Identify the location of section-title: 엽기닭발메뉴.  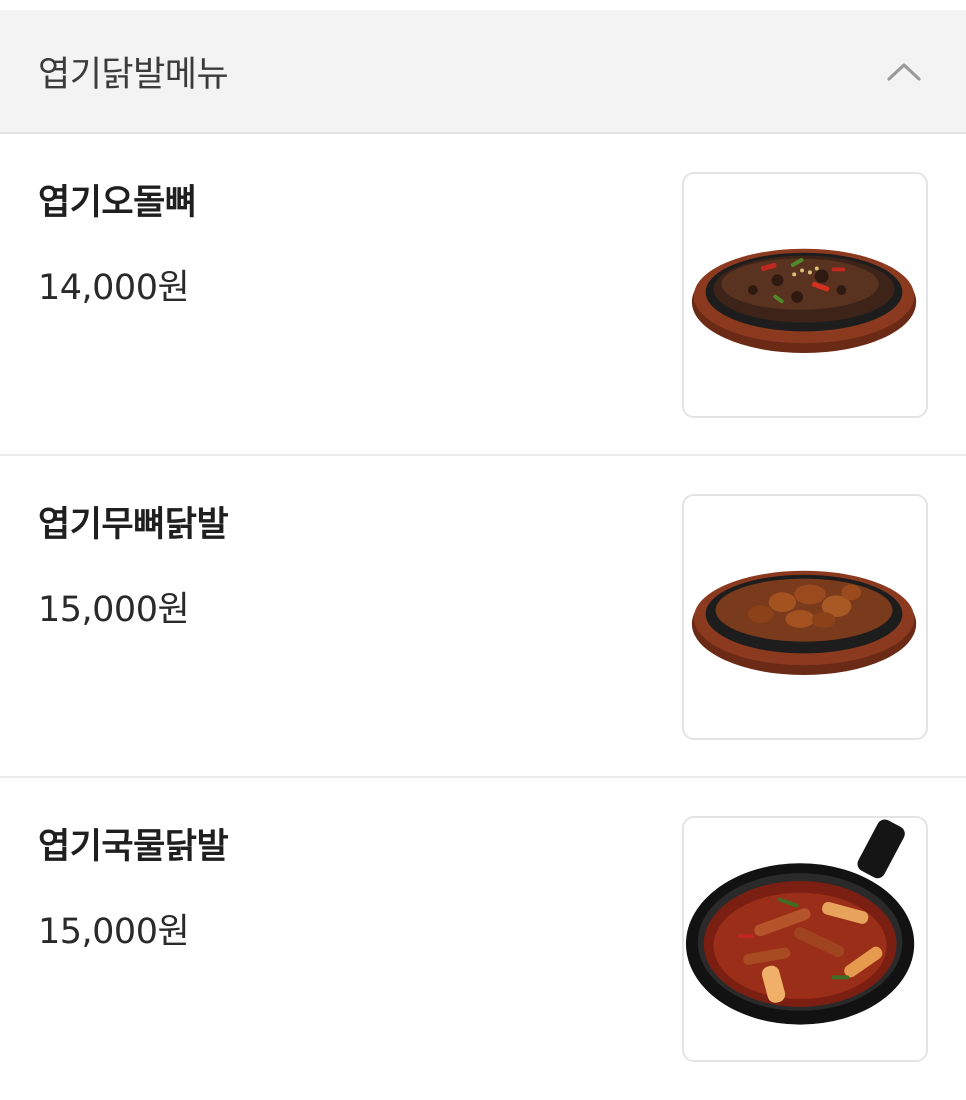
(133, 74).